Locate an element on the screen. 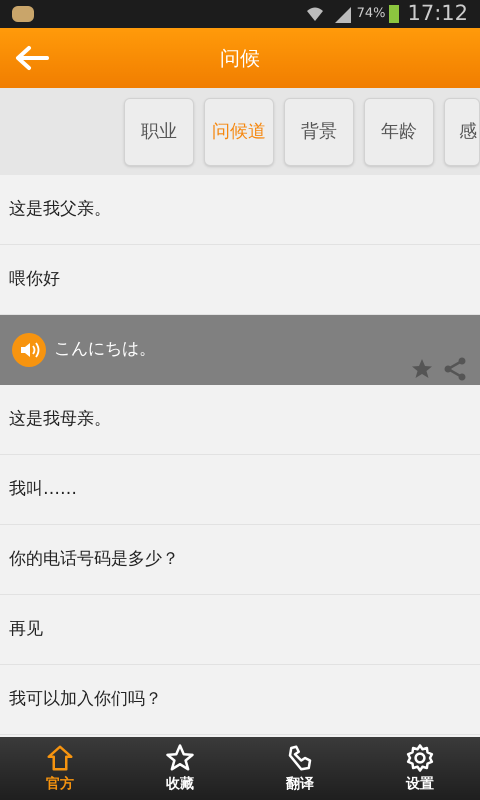  nav-tab: 收藏 is located at coordinates (180, 768).